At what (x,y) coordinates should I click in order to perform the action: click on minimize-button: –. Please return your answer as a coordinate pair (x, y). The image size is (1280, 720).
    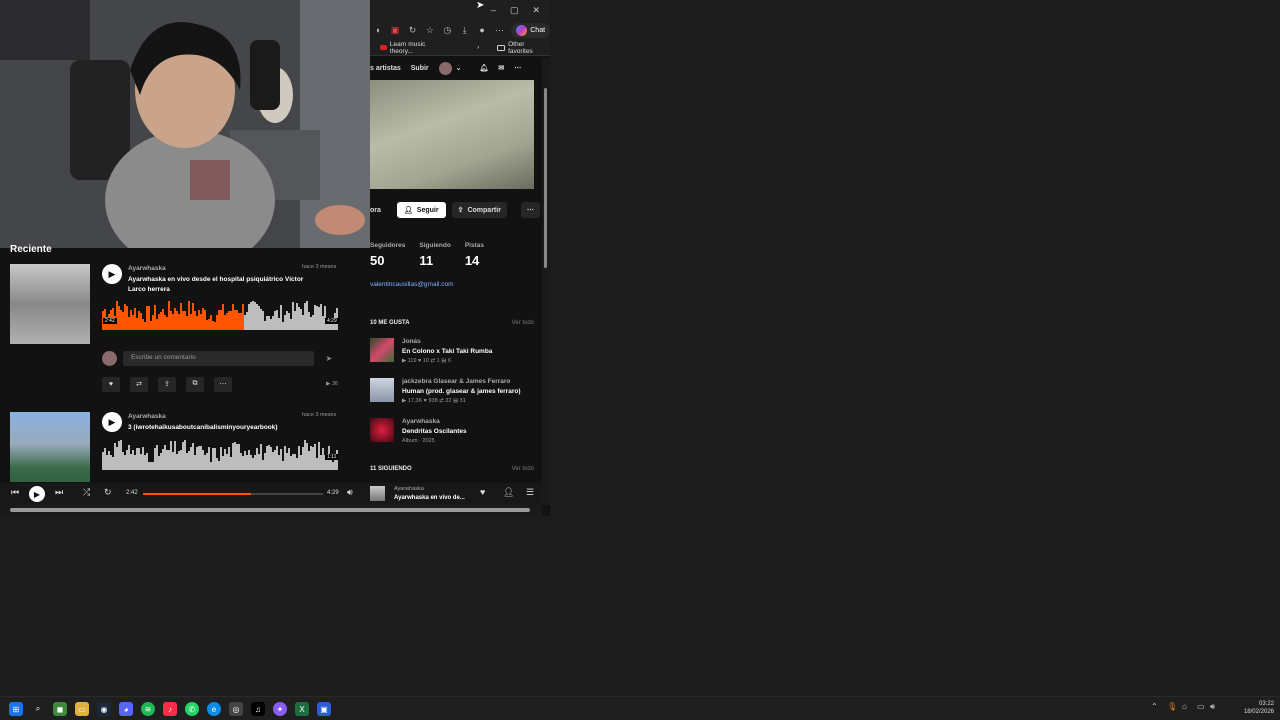
    Looking at the image, I should click on (493, 10).